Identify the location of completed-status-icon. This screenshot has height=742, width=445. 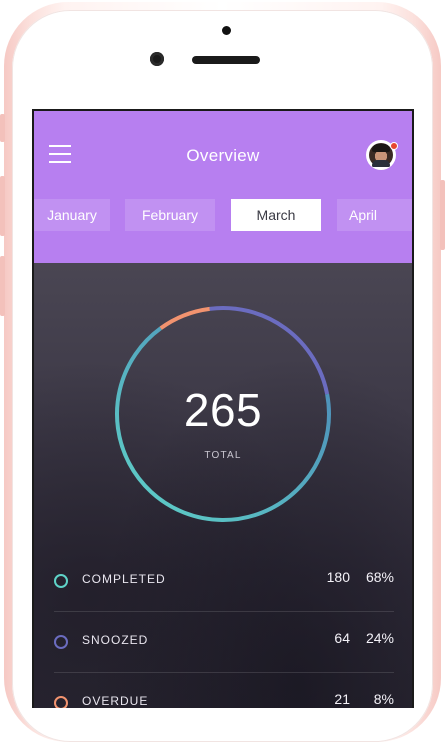
(61, 581).